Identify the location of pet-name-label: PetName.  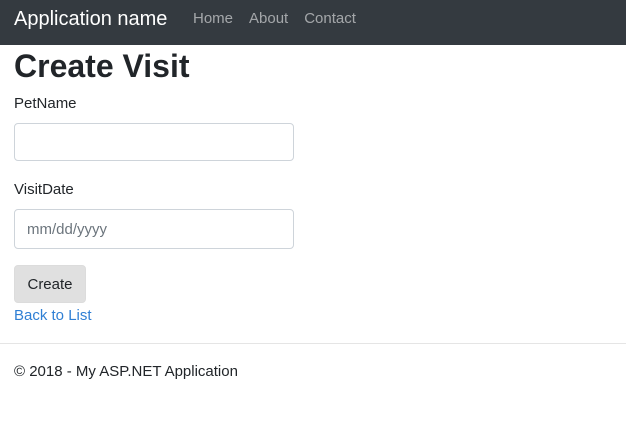
(45, 103).